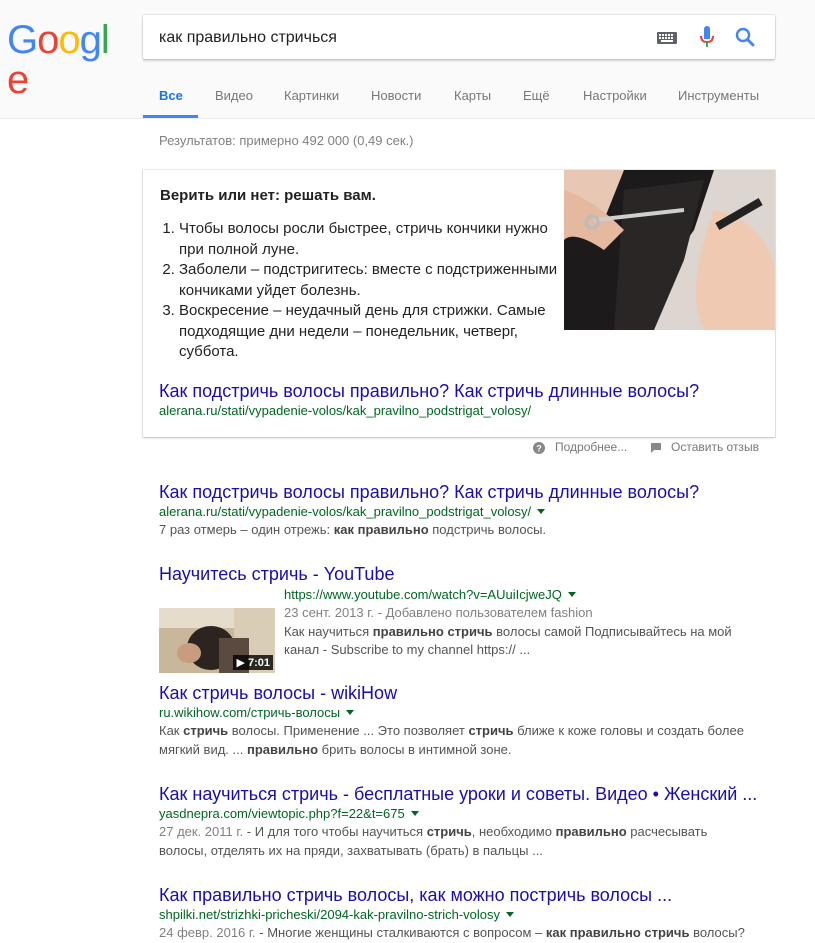 The image size is (815, 943). I want to click on tab-tools: Инструменты, so click(718, 95).